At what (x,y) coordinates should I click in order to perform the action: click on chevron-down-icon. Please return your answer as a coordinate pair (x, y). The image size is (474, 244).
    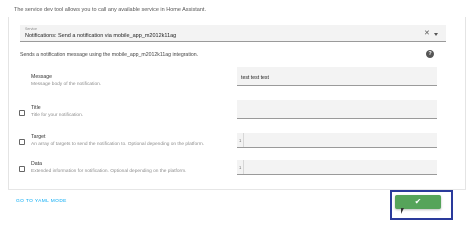
    Looking at the image, I should click on (436, 34).